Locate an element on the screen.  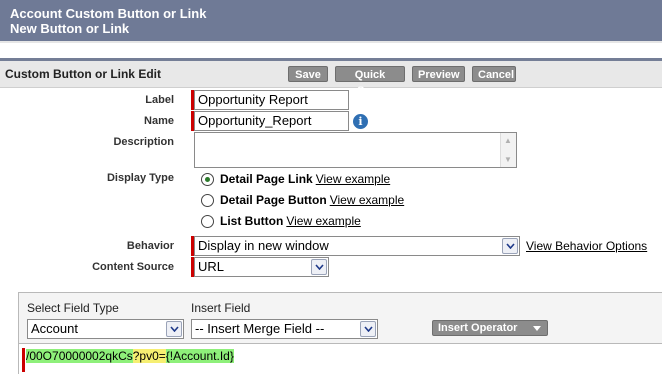
description-caption: Description is located at coordinates (143, 142).